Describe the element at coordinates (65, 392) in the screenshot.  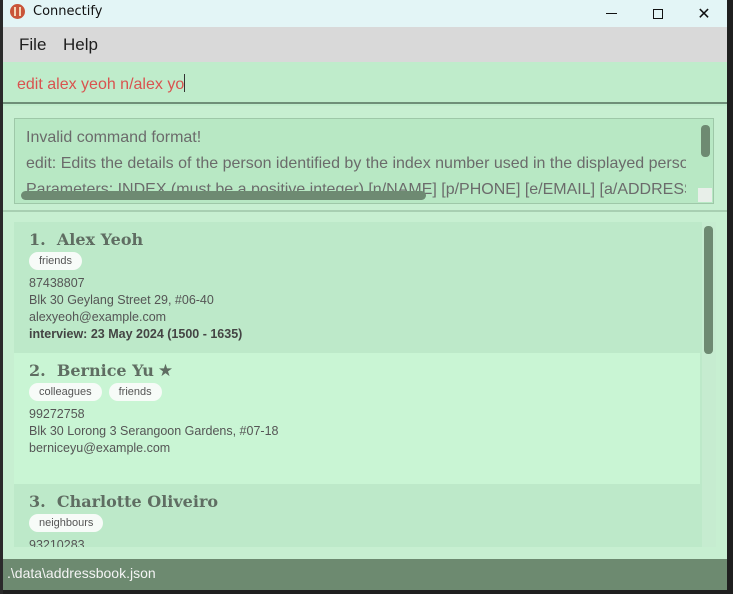
I see `tag: colleagues` at that location.